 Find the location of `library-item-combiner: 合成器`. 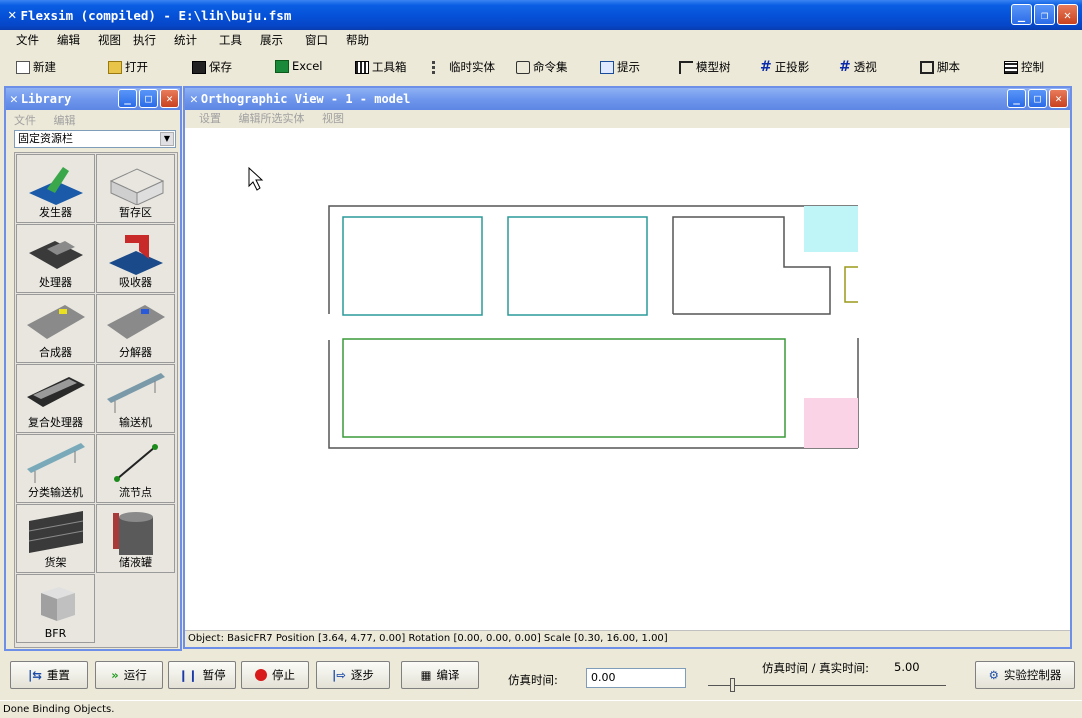

library-item-combiner: 合成器 is located at coordinates (55, 328).